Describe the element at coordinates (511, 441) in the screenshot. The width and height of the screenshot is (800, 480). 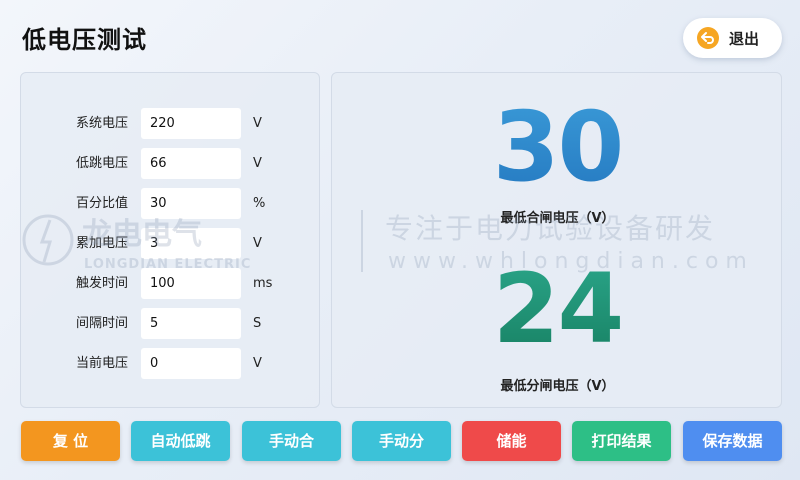
I see `energy-storage-button: 储能` at that location.